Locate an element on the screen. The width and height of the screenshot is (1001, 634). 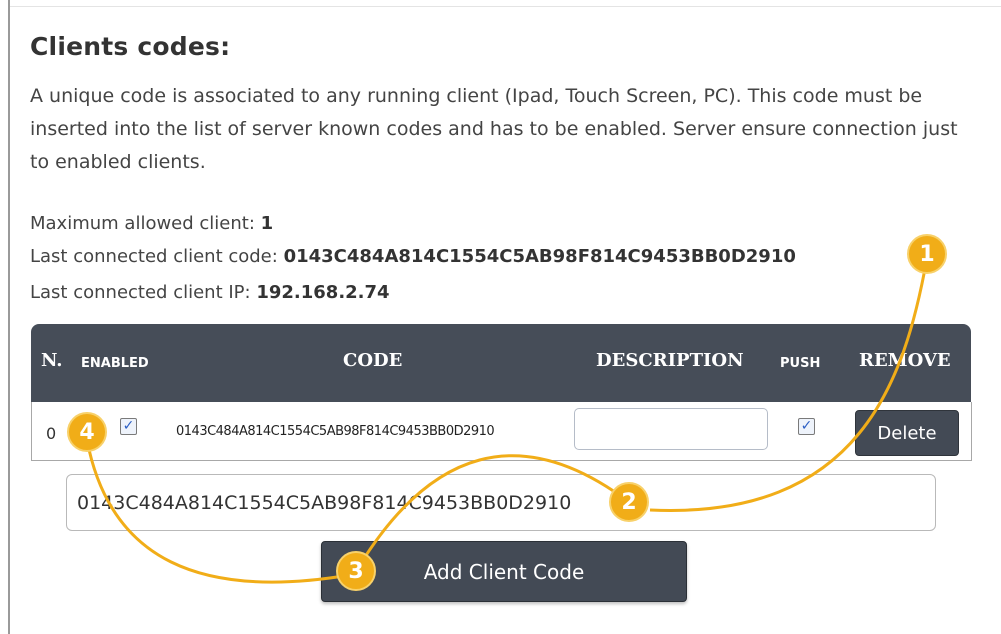
last-ip-info: Last connected client IP: 192.168.2.74 is located at coordinates (210, 292).